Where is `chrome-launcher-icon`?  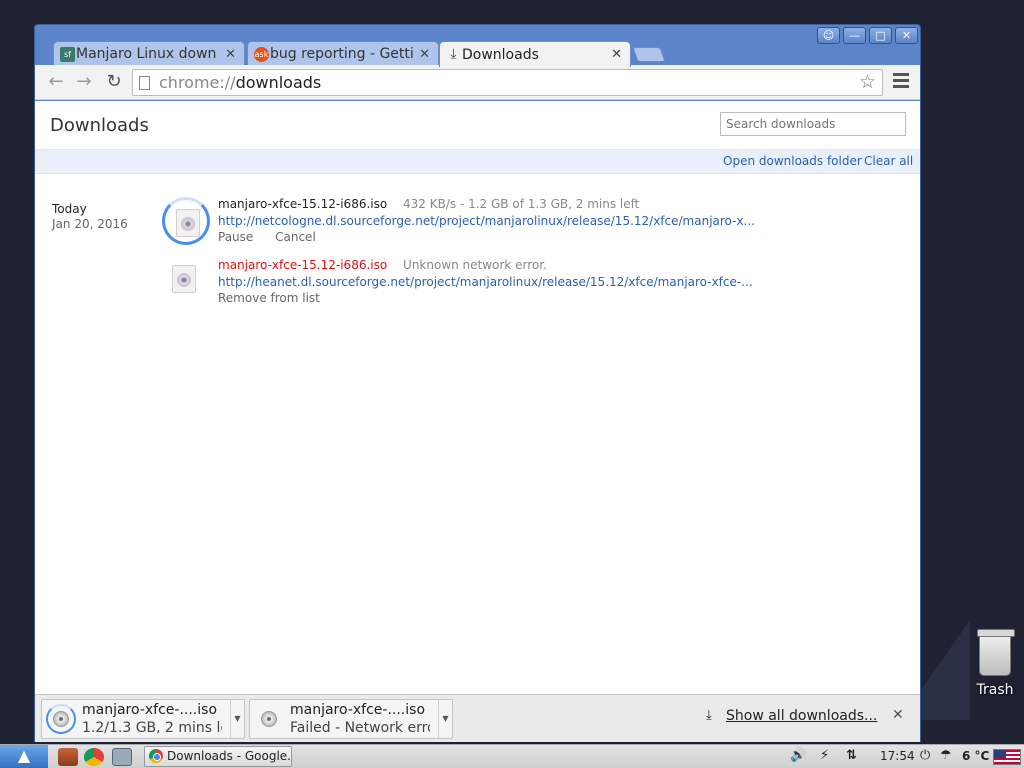
chrome-launcher-icon is located at coordinates (94, 757).